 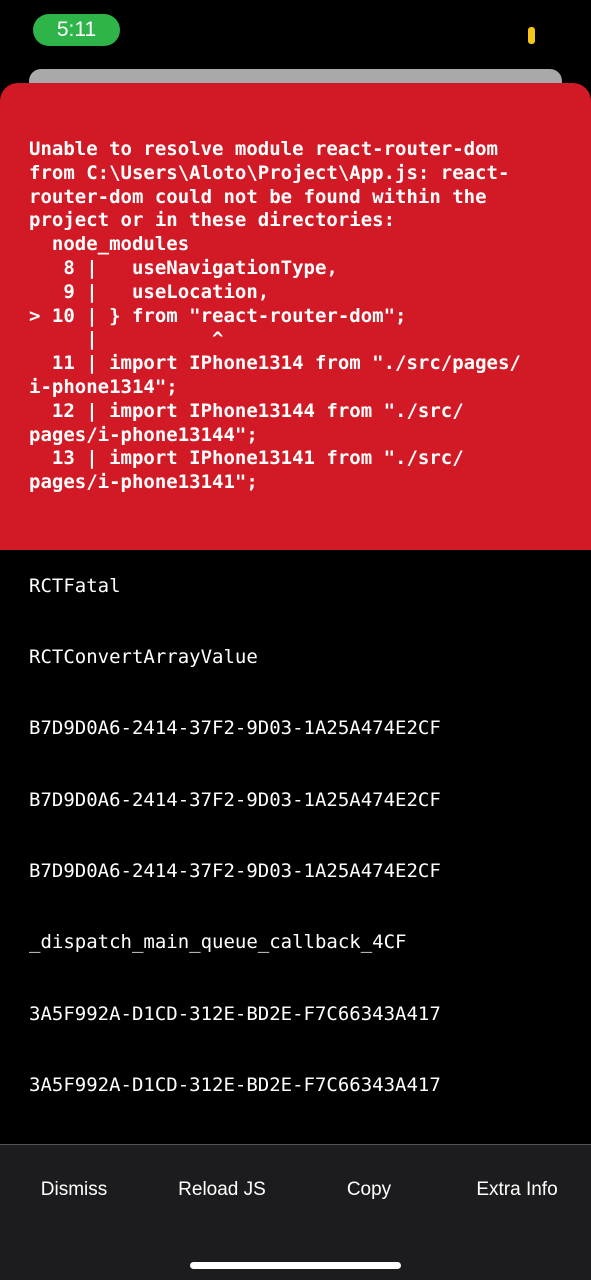 What do you see at coordinates (295, 1212) in the screenshot?
I see `redbox-toolbar: Dismiss Reload JS Copy Extra Info` at bounding box center [295, 1212].